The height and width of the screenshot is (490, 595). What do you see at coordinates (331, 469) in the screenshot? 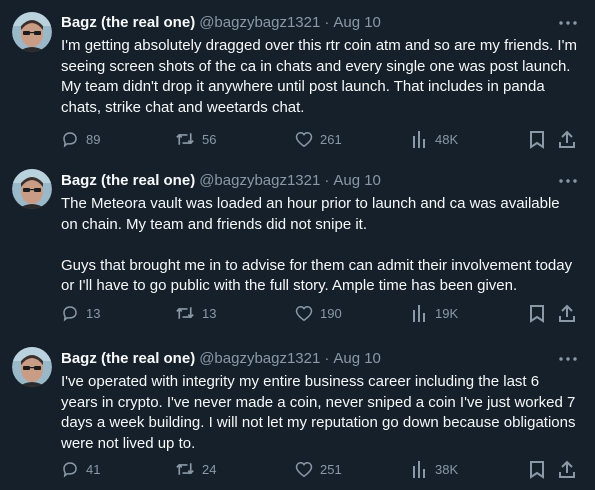
I see `like-count: 251` at bounding box center [331, 469].